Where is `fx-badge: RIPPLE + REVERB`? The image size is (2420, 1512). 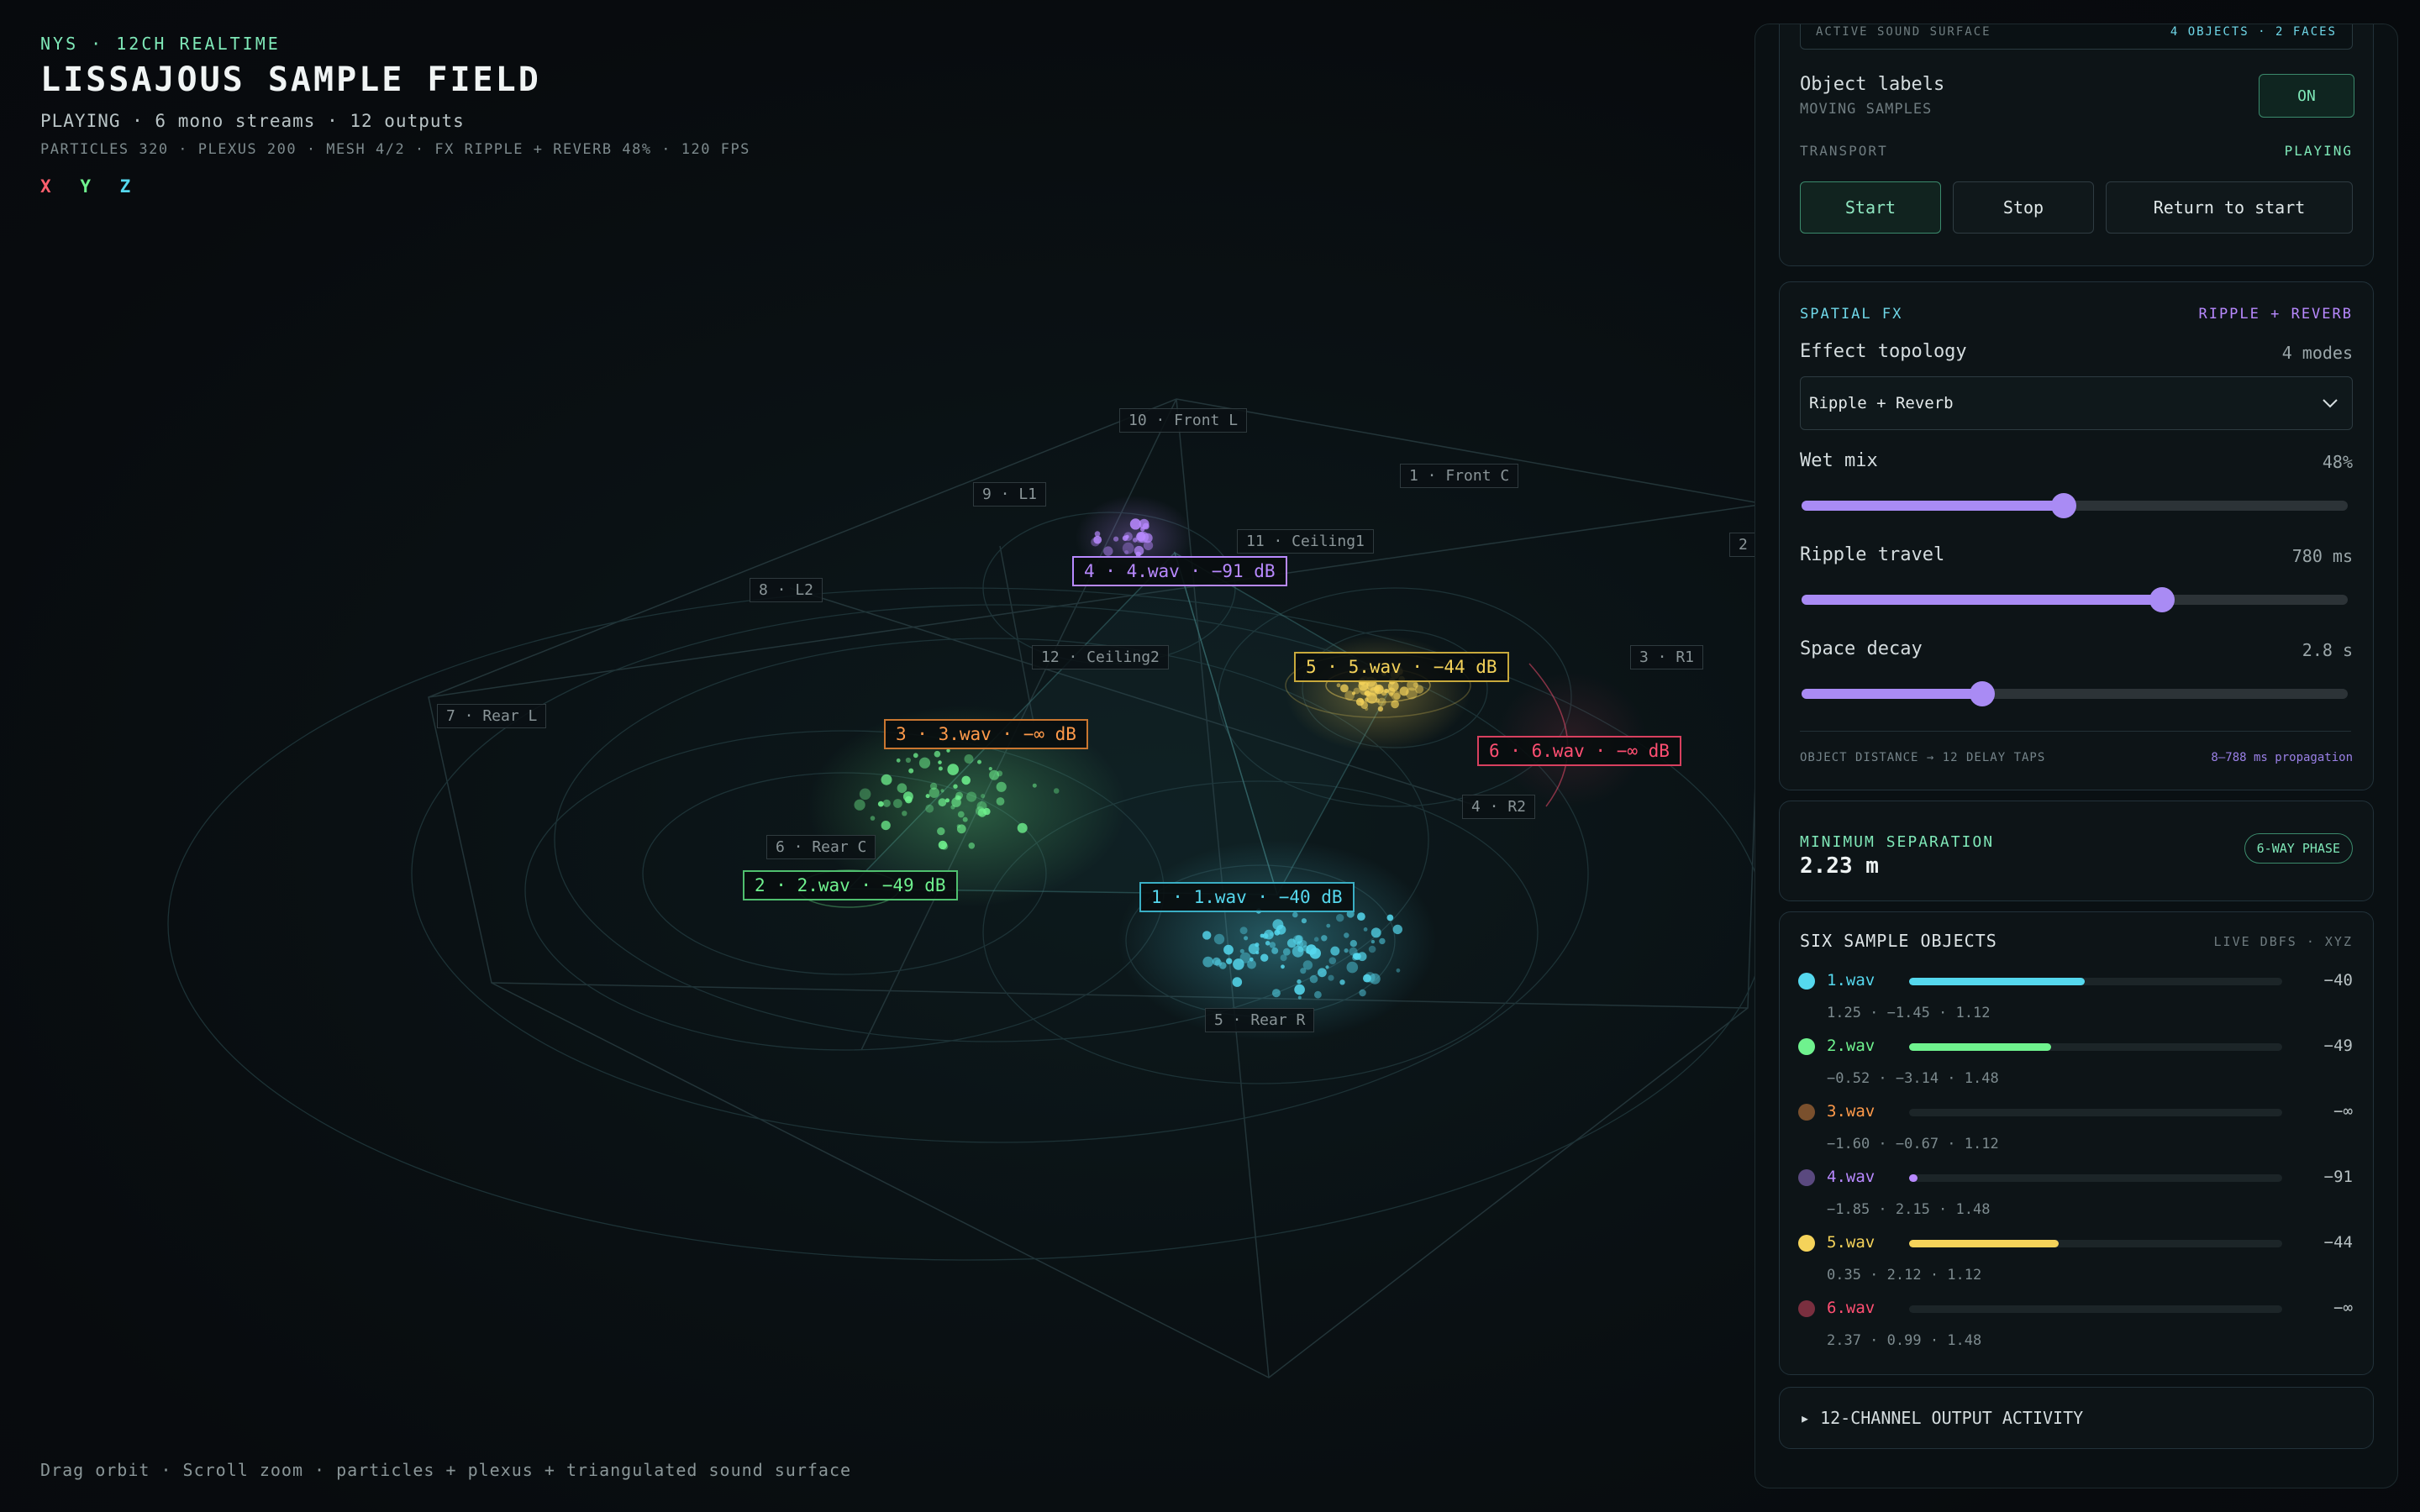 fx-badge: RIPPLE + REVERB is located at coordinates (2275, 314).